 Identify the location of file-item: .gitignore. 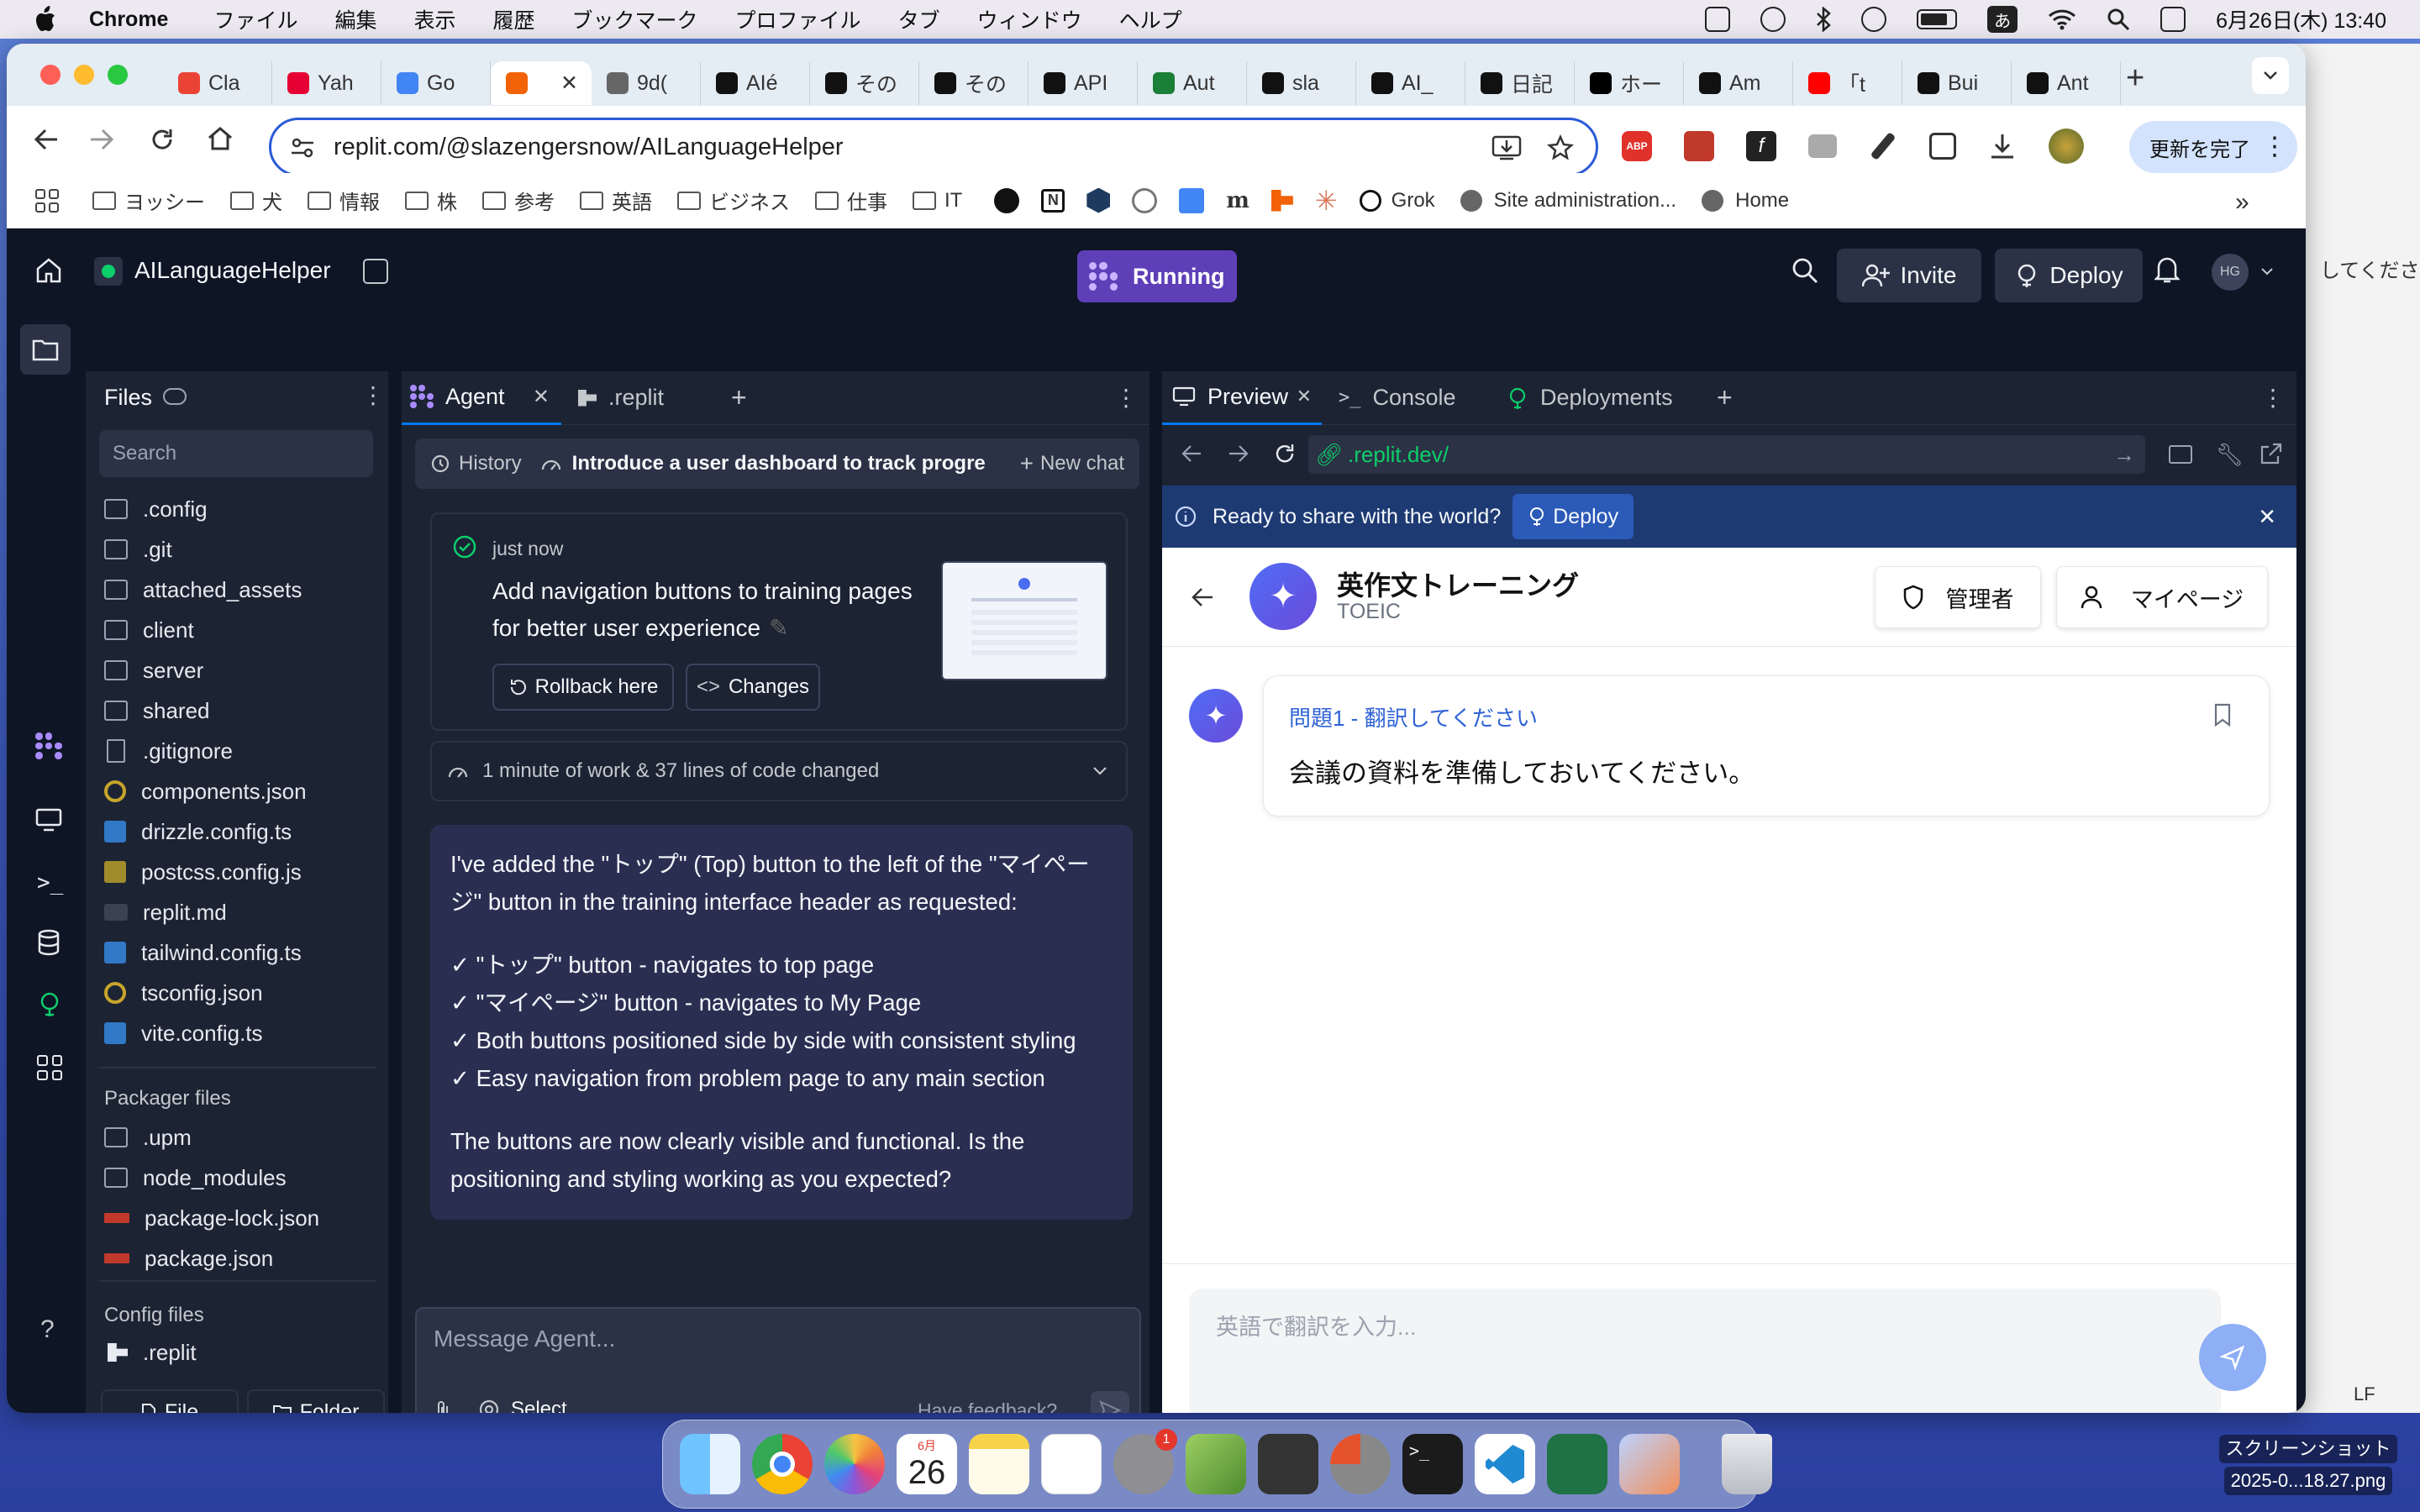
(237, 751).